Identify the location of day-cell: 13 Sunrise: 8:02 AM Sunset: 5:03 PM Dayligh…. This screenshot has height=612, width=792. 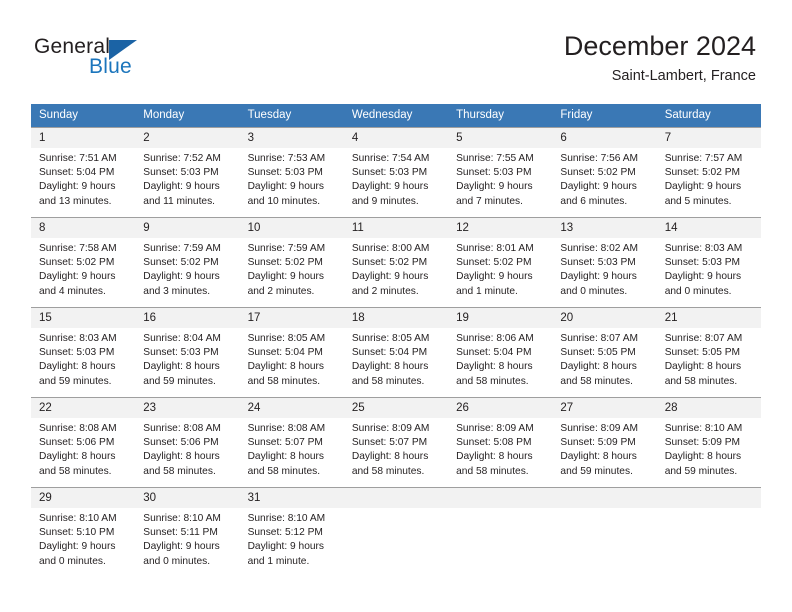
(604, 262).